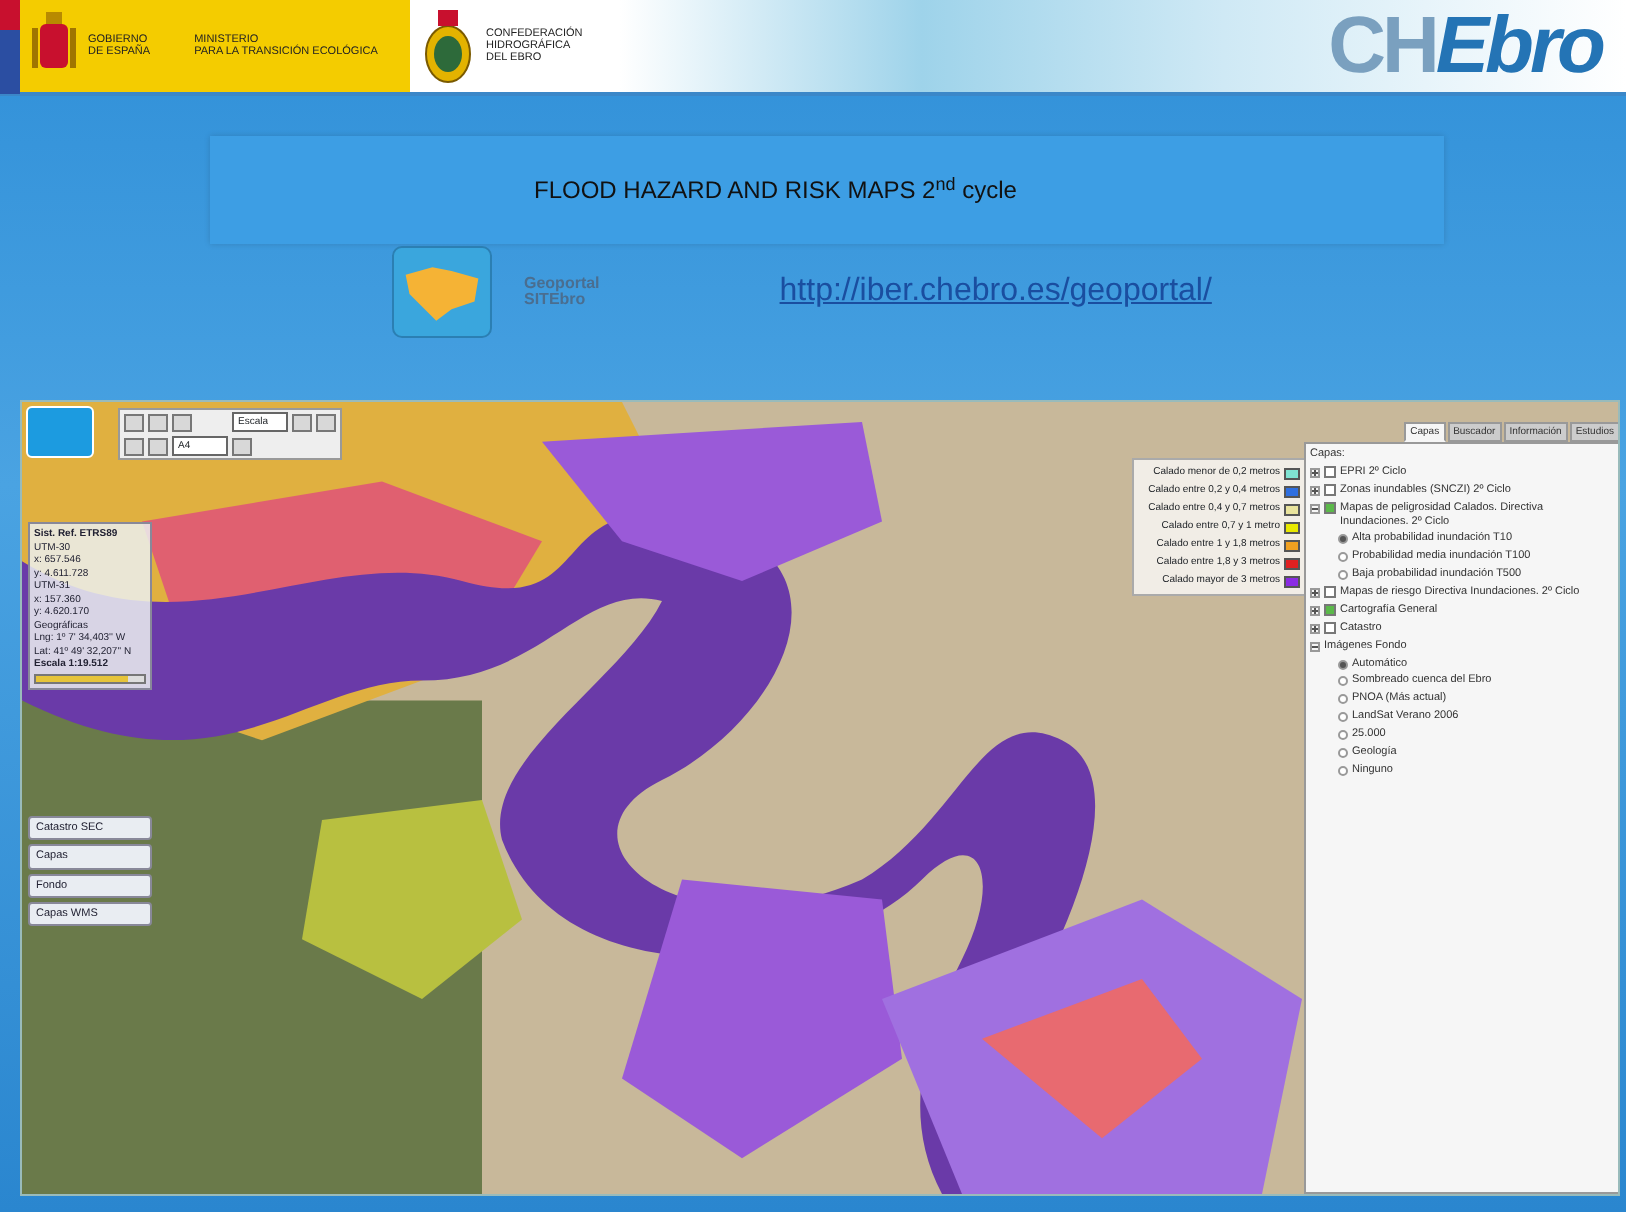  What do you see at coordinates (448, 46) in the screenshot?
I see `emblem-icon` at bounding box center [448, 46].